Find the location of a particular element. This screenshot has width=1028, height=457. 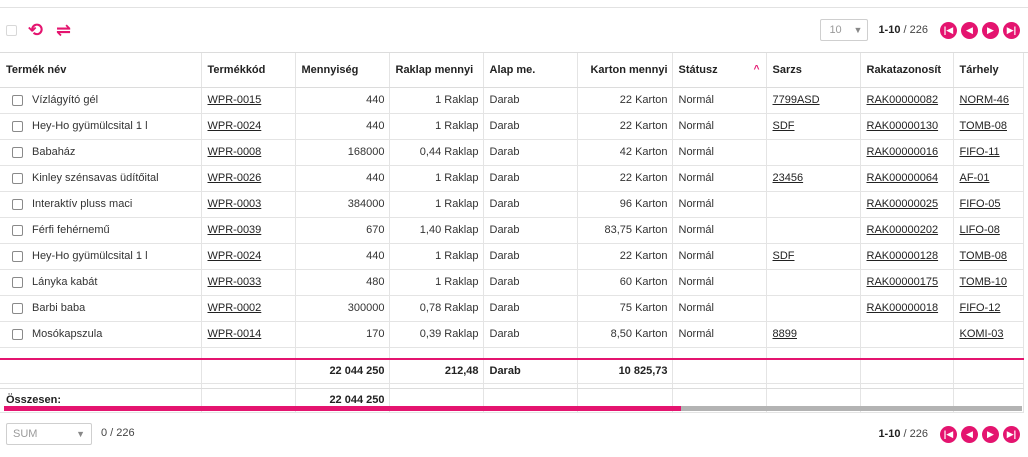

sort-ascending-icon: ^ is located at coordinates (757, 69).